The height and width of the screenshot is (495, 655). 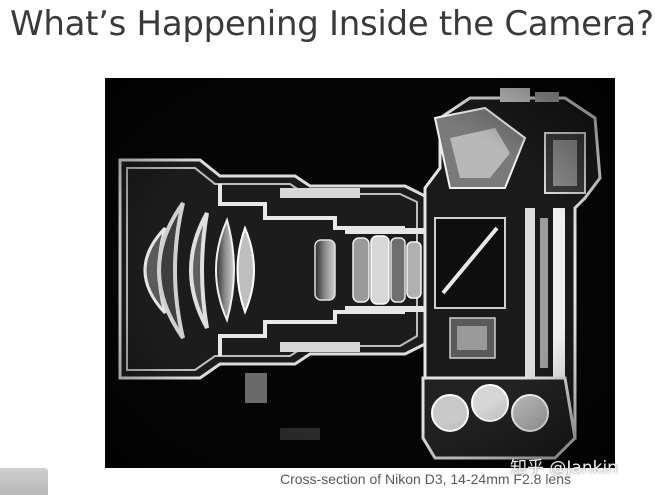 I want to click on corner-thumbnail, so click(x=24, y=481).